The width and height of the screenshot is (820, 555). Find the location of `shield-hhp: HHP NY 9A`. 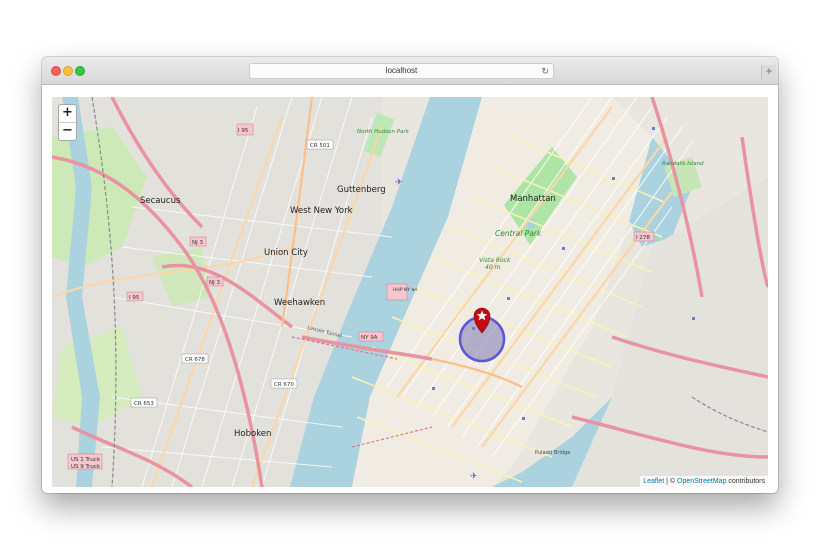

shield-hhp: HHP NY 9A is located at coordinates (405, 290).